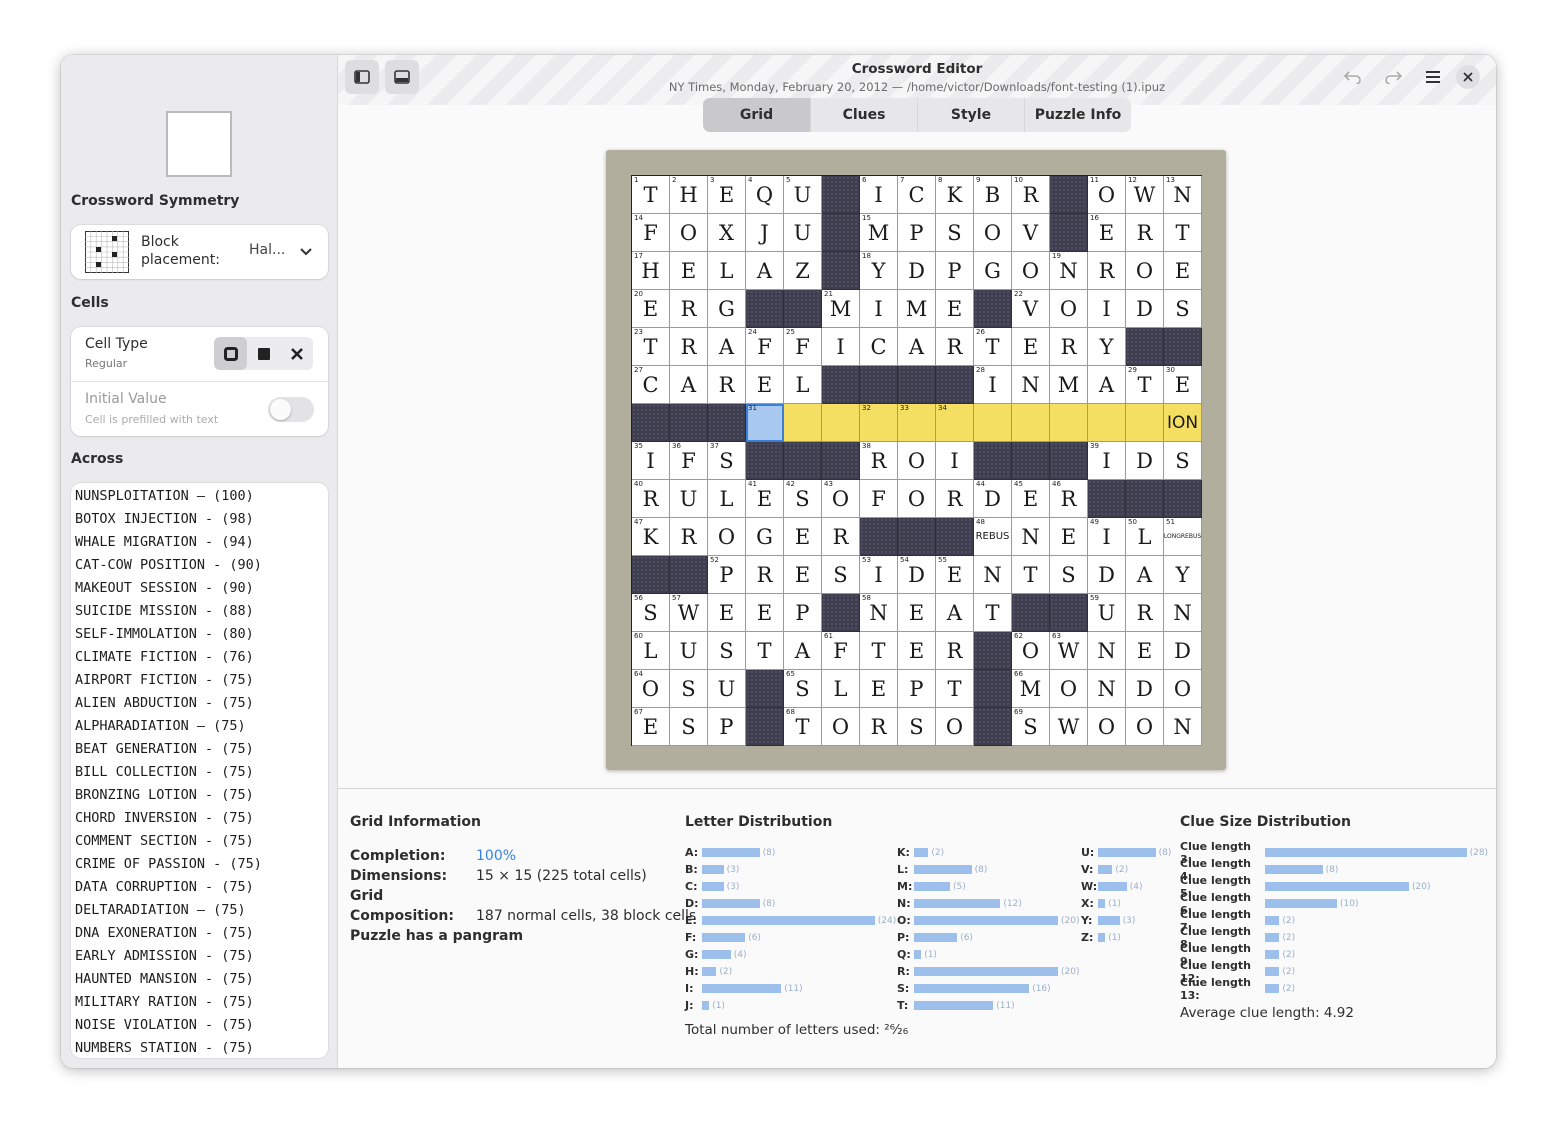 The height and width of the screenshot is (1135, 1557). I want to click on grid-cell: 10 R, so click(1031, 195).